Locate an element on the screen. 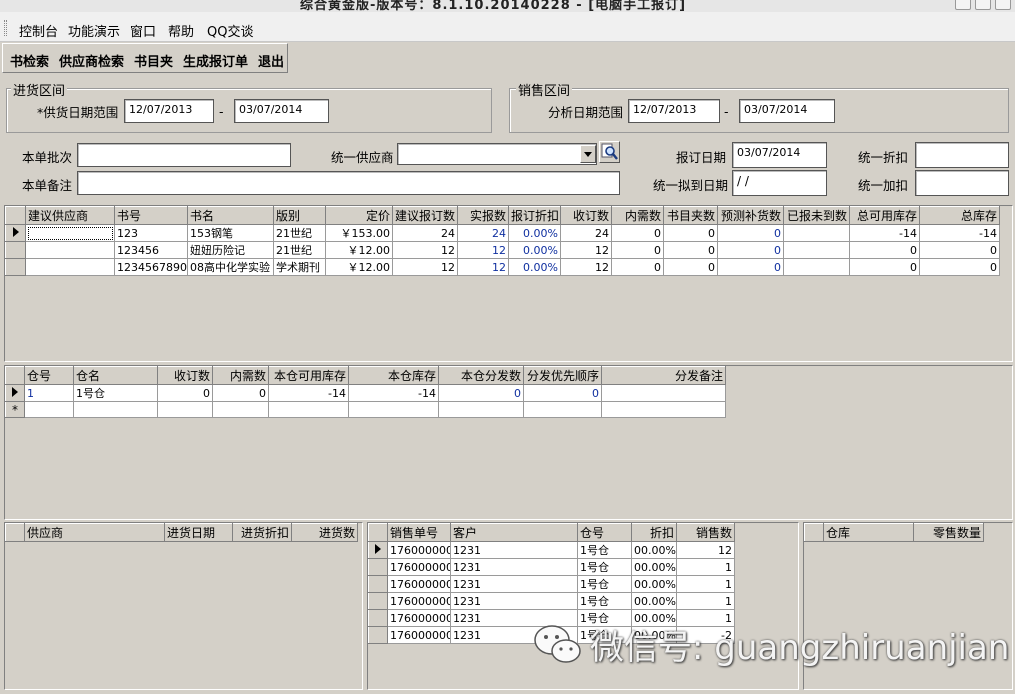 Image resolution: width=1015 pixels, height=694 pixels. col-header-warehouse-name: 仓名 is located at coordinates (115, 375).